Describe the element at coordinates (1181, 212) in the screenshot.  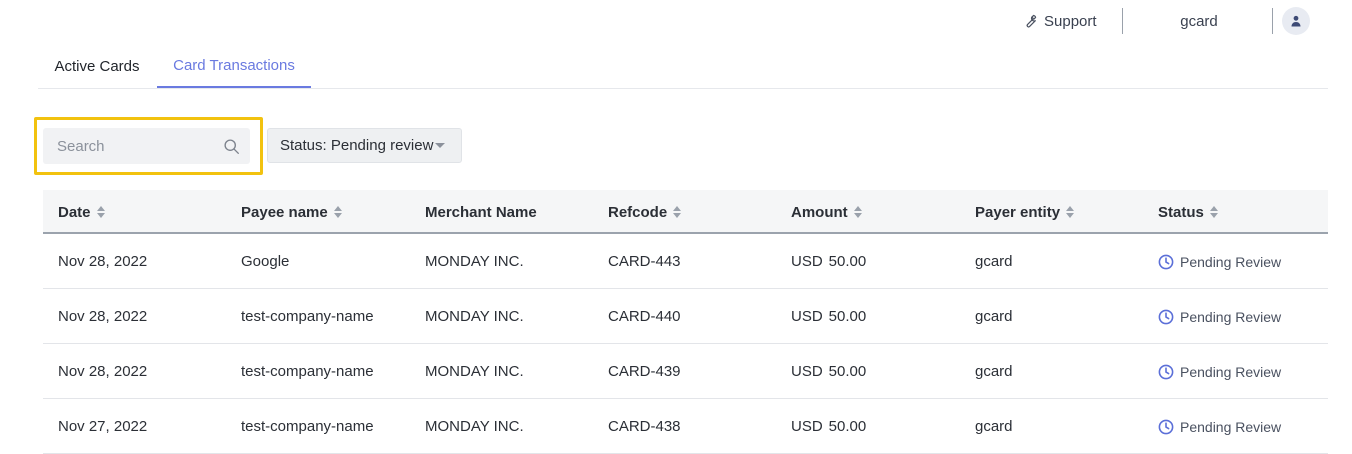
I see `column-label: Status` at that location.